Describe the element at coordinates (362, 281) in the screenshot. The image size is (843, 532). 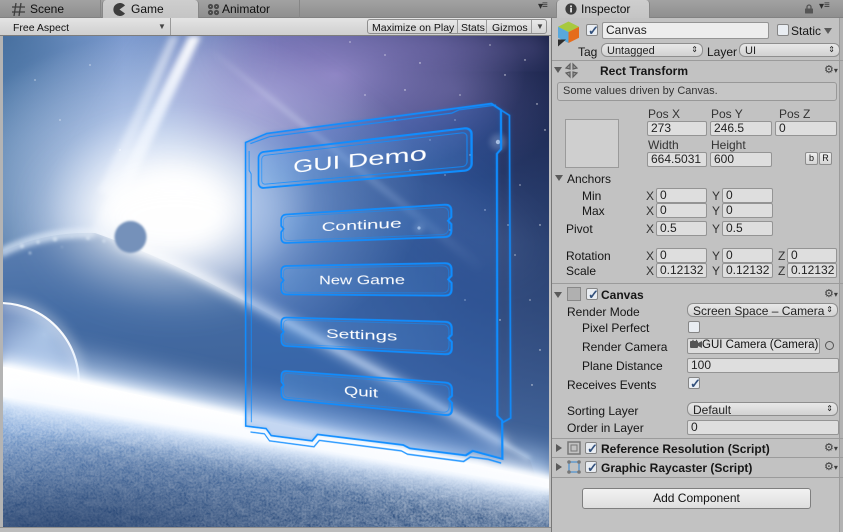
I see `svg-text: New Game` at that location.